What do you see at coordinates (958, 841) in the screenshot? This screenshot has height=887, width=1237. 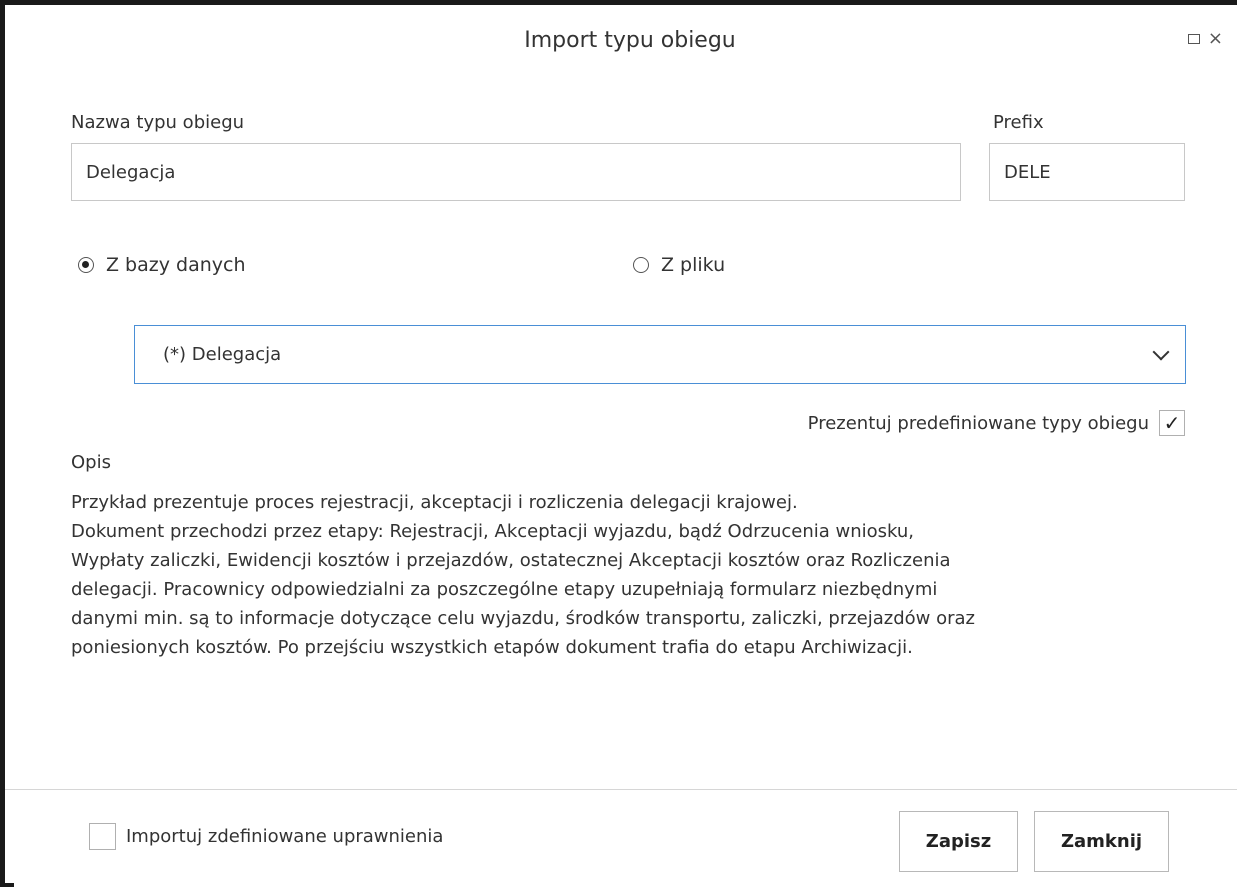 I see `save-button: Zapisz` at bounding box center [958, 841].